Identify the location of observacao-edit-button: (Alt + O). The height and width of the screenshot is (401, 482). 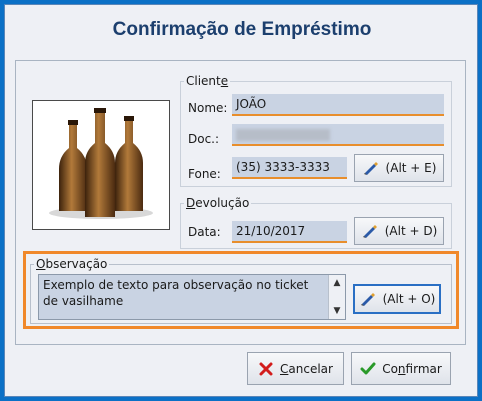
(397, 299).